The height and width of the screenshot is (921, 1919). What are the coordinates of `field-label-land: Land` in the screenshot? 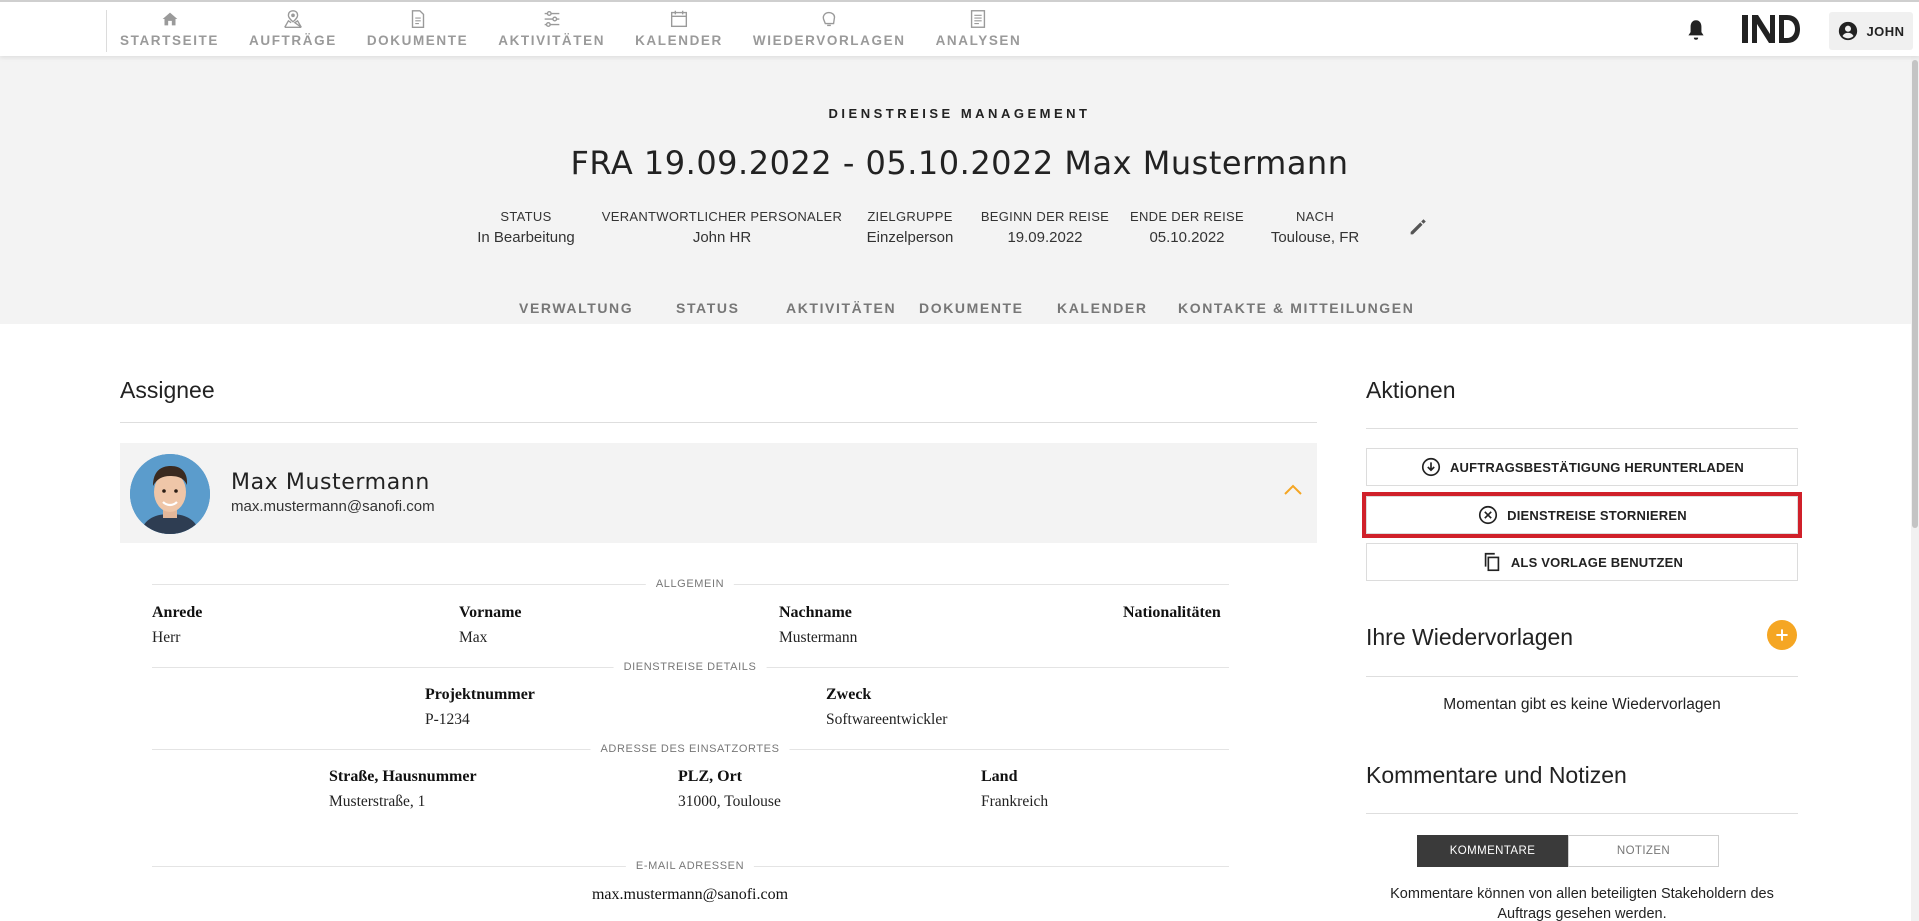 It's located at (999, 776).